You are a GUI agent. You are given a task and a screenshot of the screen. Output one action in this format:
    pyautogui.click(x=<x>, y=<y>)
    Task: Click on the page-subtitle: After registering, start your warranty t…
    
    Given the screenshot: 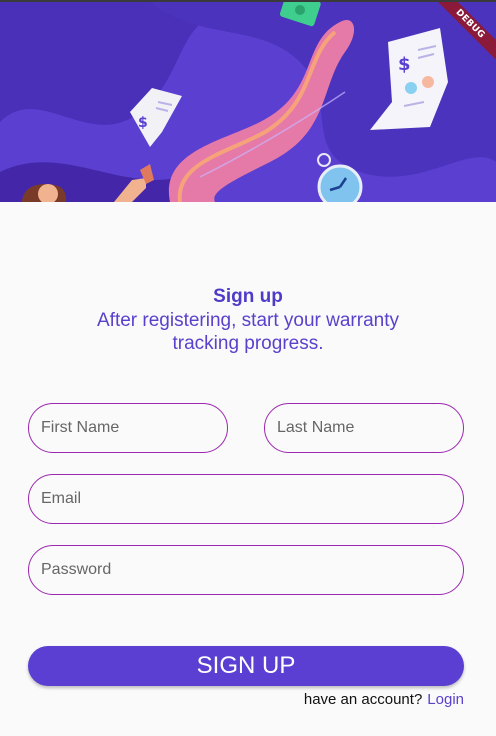 What is the action you would take?
    pyautogui.click(x=248, y=332)
    